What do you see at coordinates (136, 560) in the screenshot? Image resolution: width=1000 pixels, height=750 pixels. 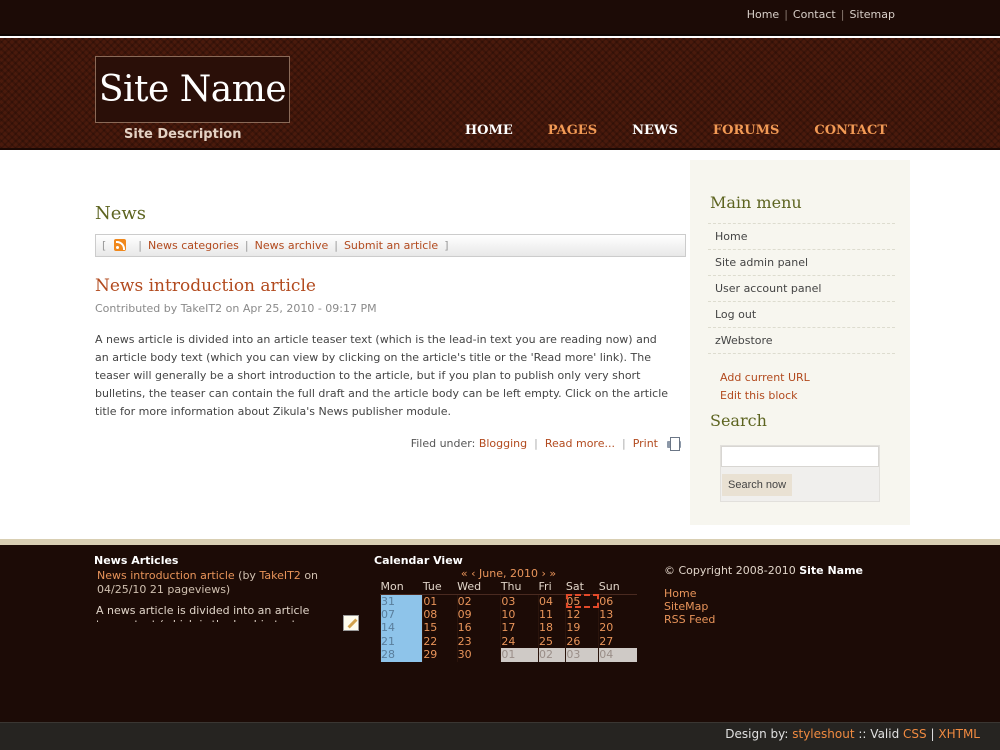 I see `news-articles-title: News Articles` at bounding box center [136, 560].